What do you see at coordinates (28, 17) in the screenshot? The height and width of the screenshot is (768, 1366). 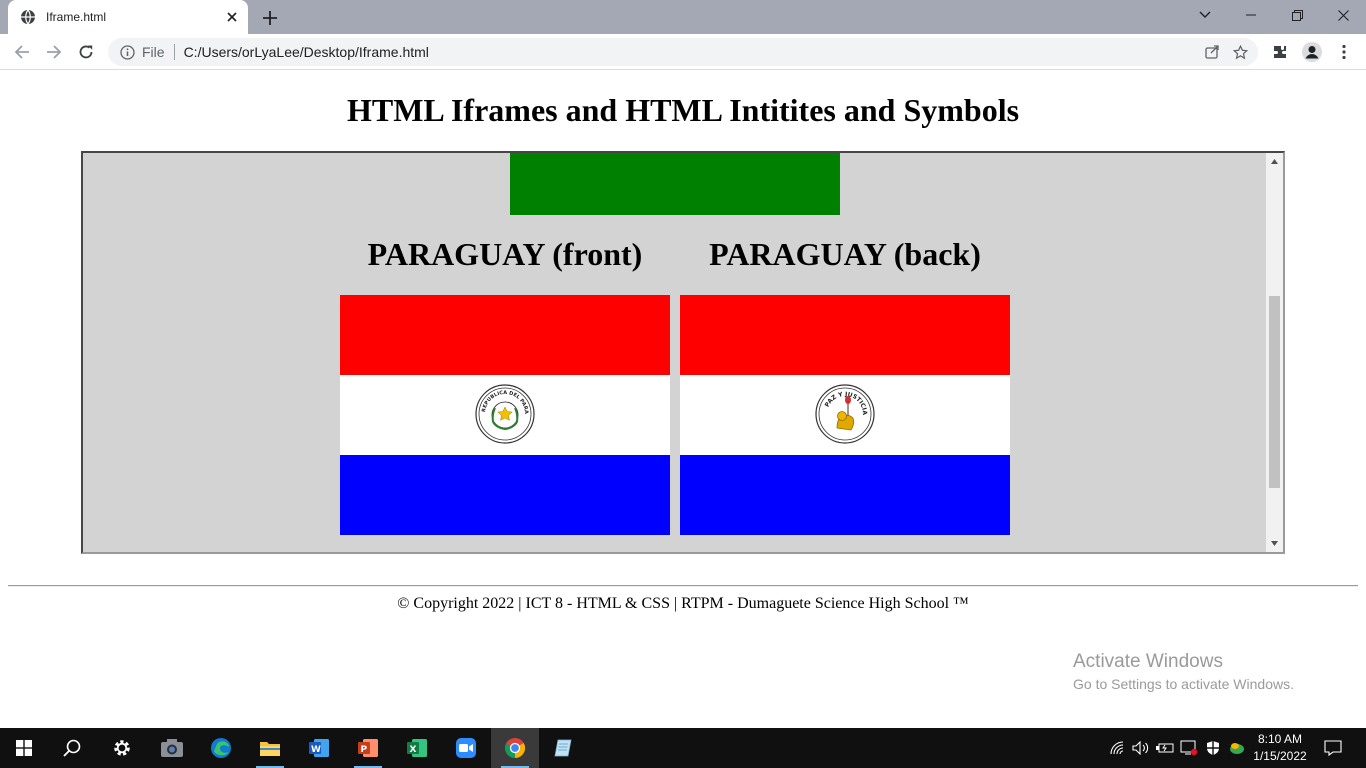 I see `globe-icon` at bounding box center [28, 17].